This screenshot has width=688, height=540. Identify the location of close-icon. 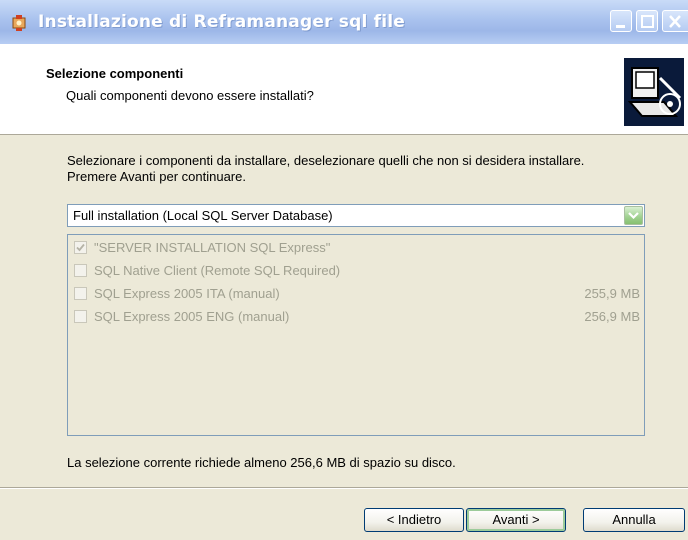
(675, 21).